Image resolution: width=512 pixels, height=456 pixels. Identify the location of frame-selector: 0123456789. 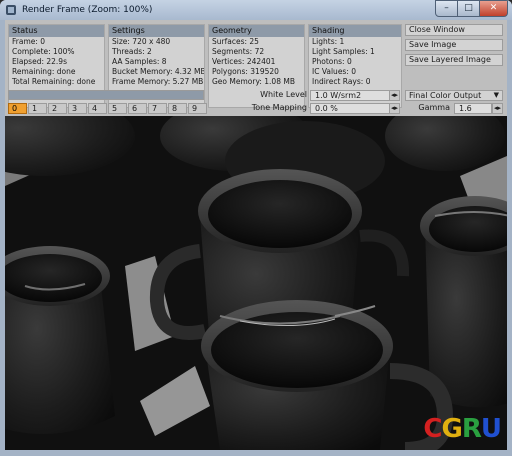
(108, 108).